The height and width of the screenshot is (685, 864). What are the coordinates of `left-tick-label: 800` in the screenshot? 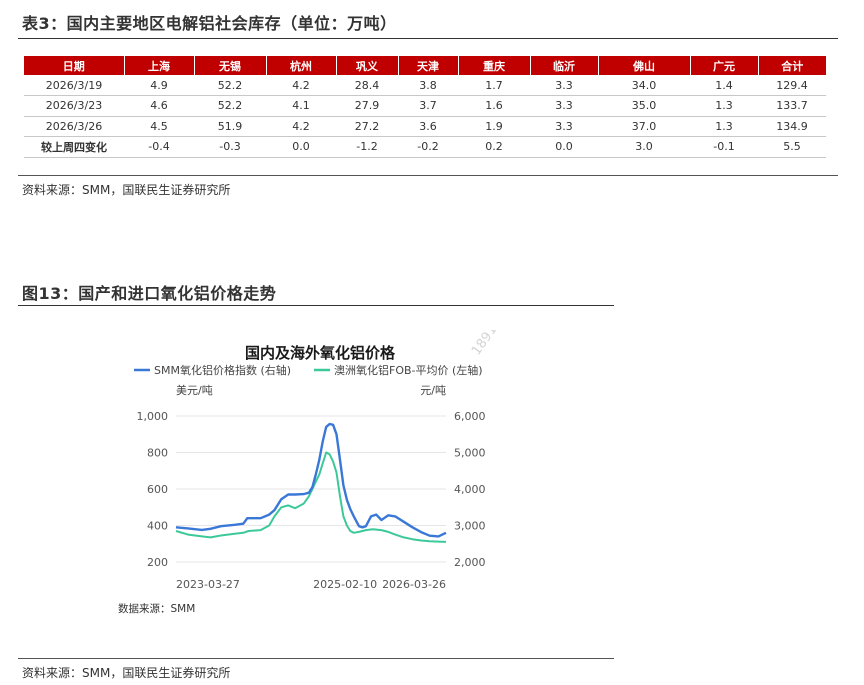 It's located at (157, 453).